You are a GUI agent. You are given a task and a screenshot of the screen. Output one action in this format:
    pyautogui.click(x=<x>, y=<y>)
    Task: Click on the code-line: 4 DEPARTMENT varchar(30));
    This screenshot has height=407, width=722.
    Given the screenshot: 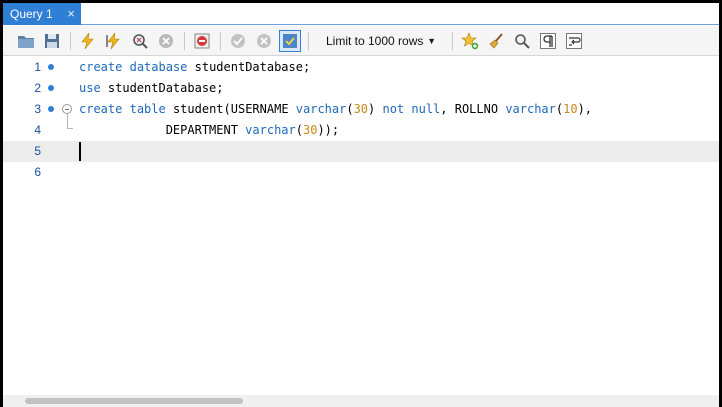 What is the action you would take?
    pyautogui.click(x=361, y=130)
    